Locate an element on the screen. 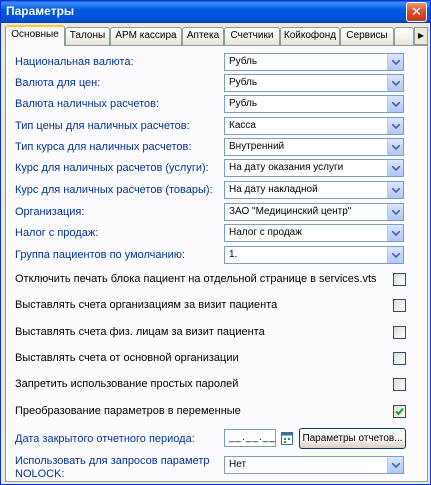 This screenshot has height=485, width=431. cash-rate-goods-value: На дату накладной is located at coordinates (273, 189).